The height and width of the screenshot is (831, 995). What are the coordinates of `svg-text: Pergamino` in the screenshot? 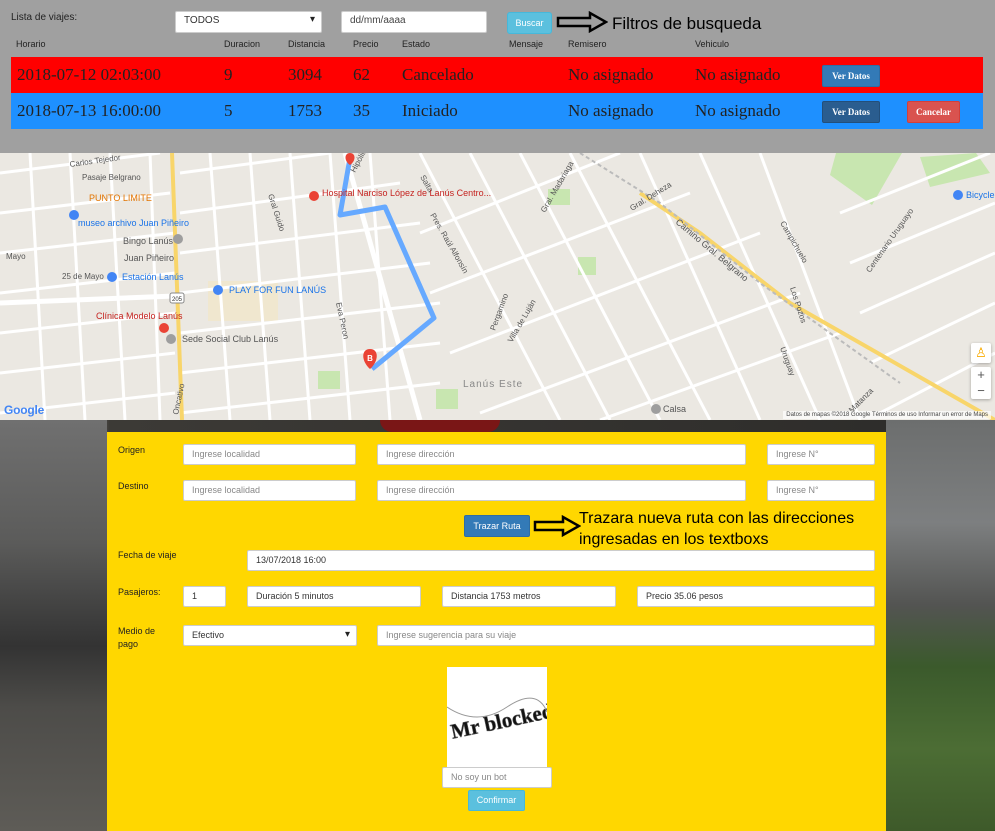 It's located at (499, 312).